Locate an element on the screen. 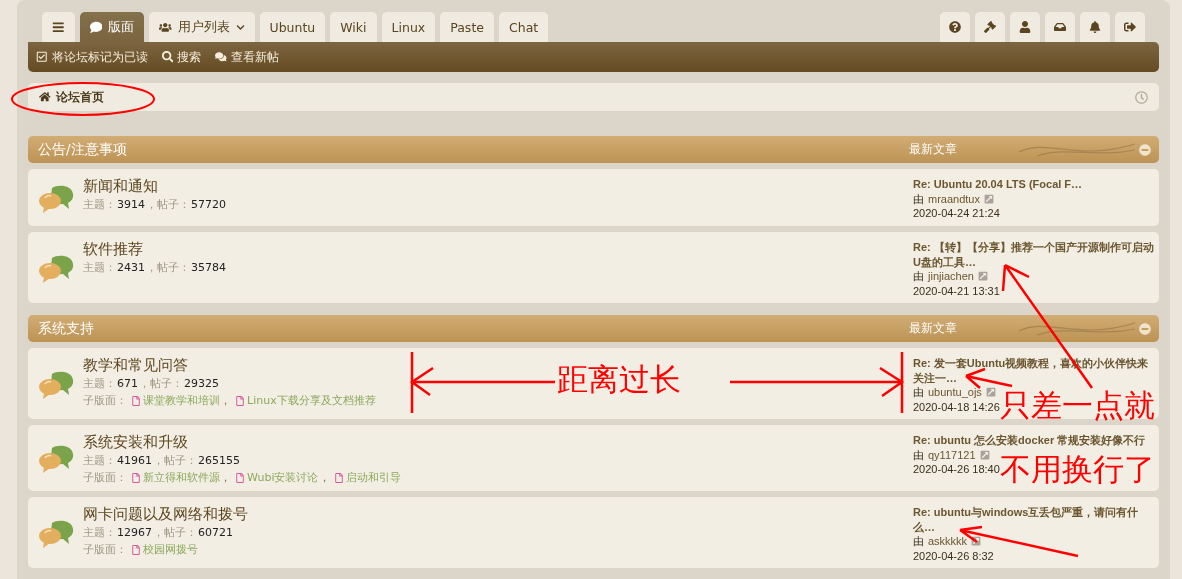 The height and width of the screenshot is (579, 1182). logout-icon is located at coordinates (1130, 27).